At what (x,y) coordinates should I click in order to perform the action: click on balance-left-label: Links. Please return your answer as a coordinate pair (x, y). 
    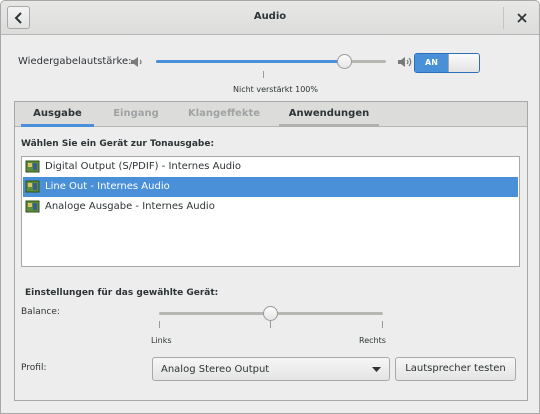
    Looking at the image, I should click on (161, 340).